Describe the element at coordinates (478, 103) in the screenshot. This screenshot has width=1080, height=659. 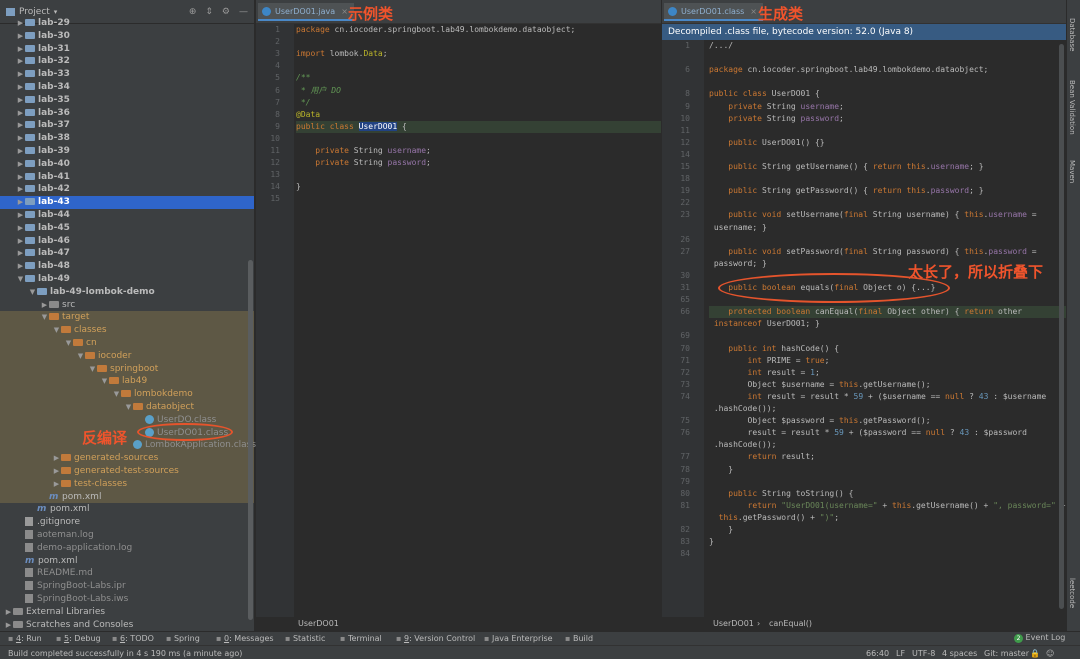
I see `code-line: */` at that location.